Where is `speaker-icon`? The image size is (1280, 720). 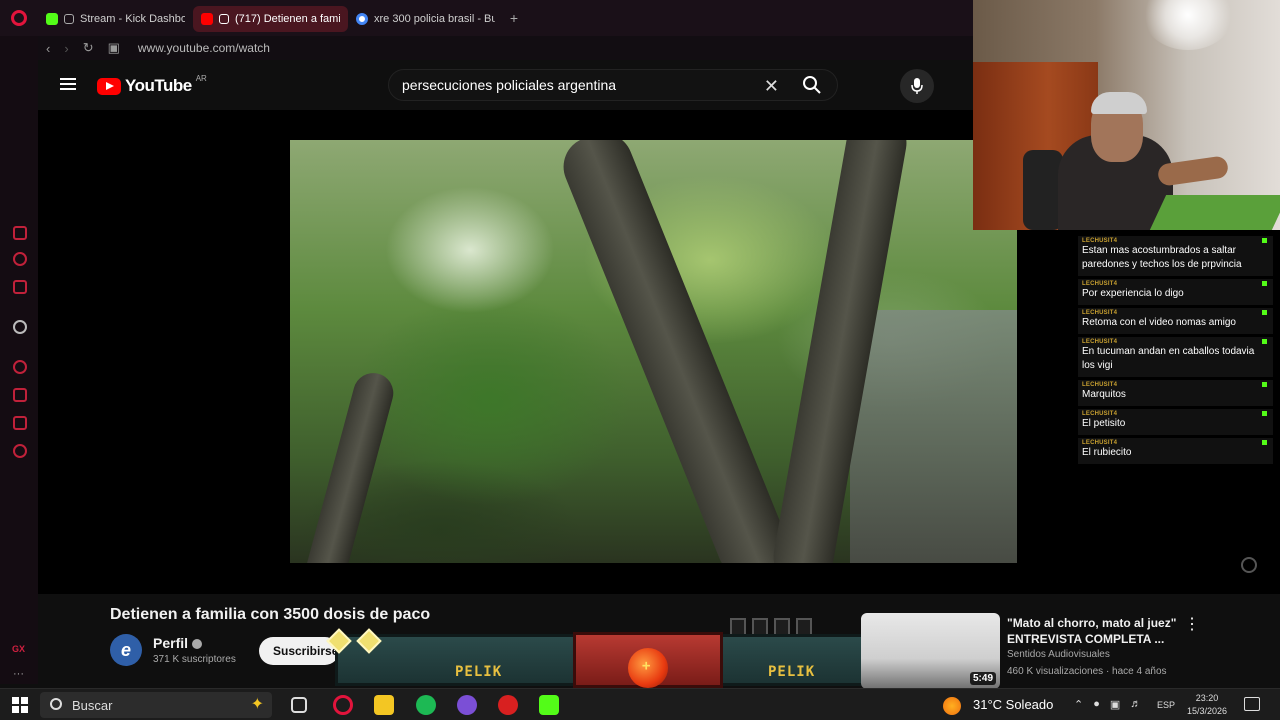 speaker-icon is located at coordinates (224, 19).